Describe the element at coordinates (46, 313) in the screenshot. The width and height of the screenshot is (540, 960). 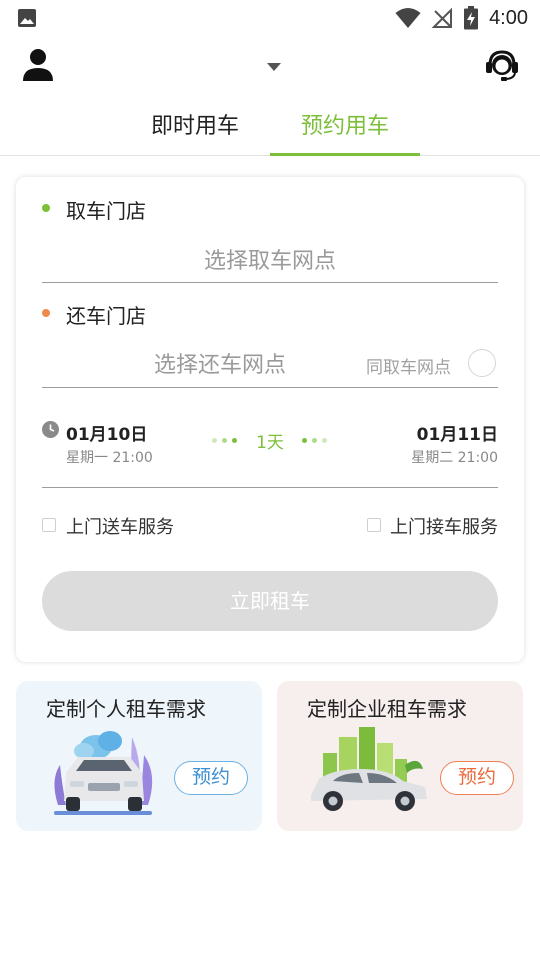
I see `return-dot` at that location.